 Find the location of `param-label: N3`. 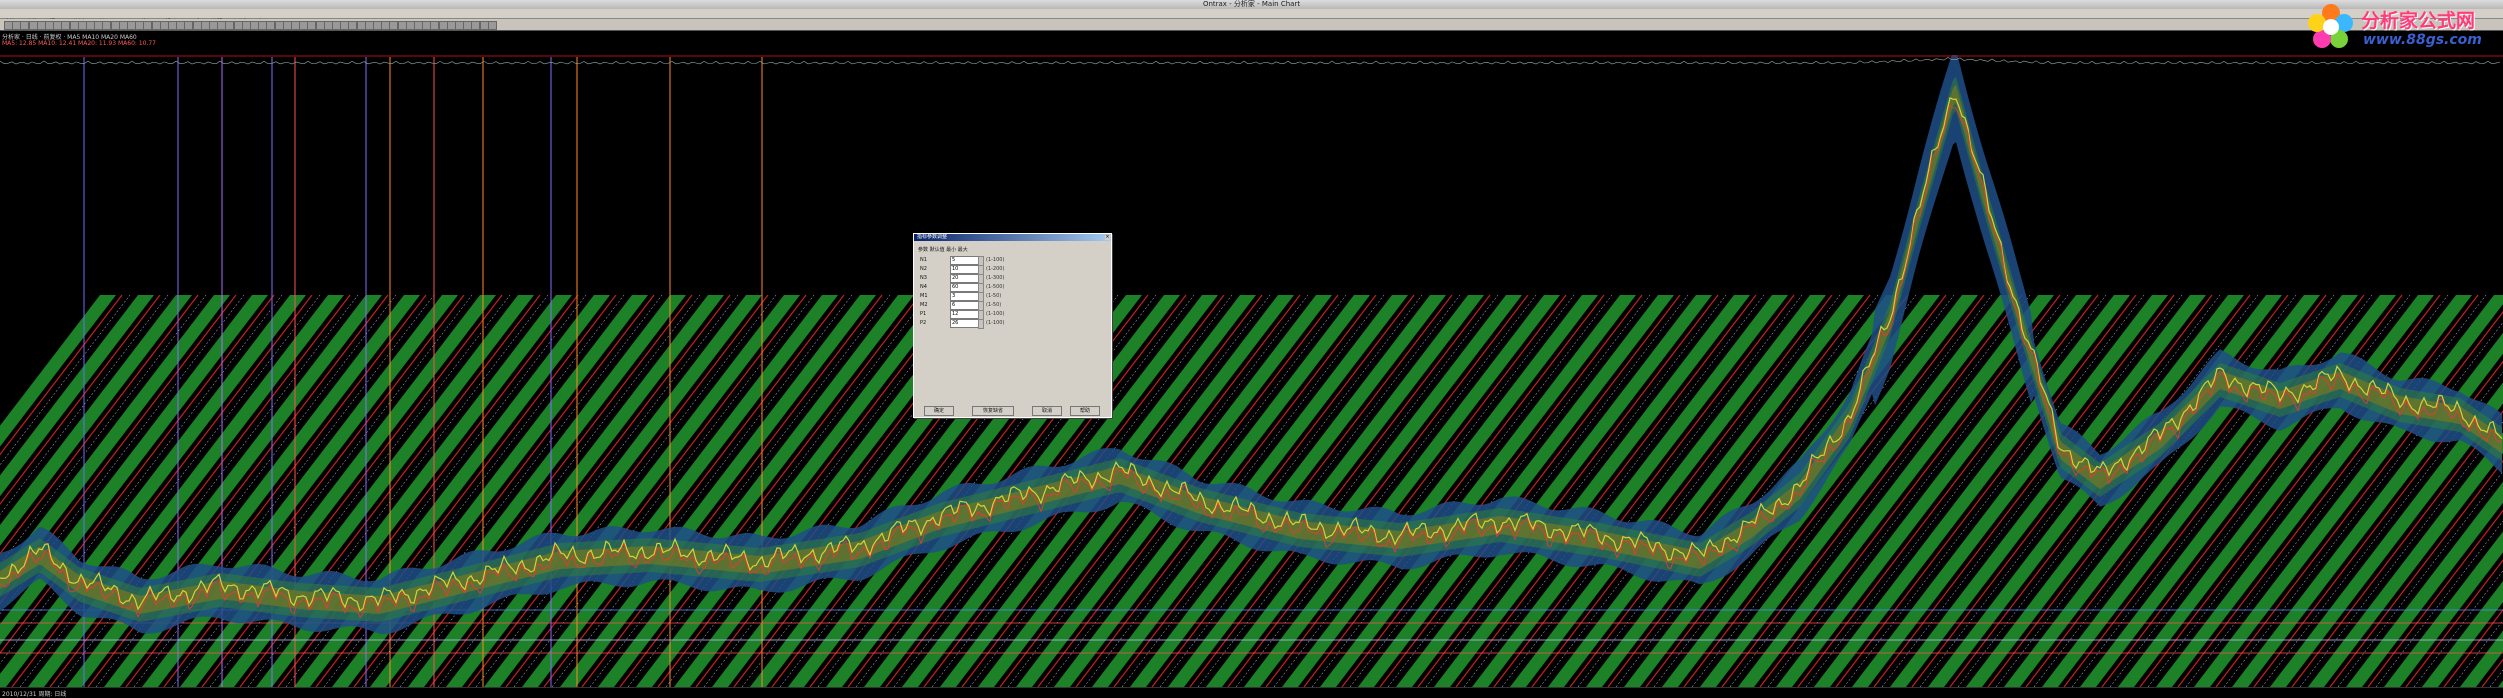

param-label: N3 is located at coordinates (923, 278).